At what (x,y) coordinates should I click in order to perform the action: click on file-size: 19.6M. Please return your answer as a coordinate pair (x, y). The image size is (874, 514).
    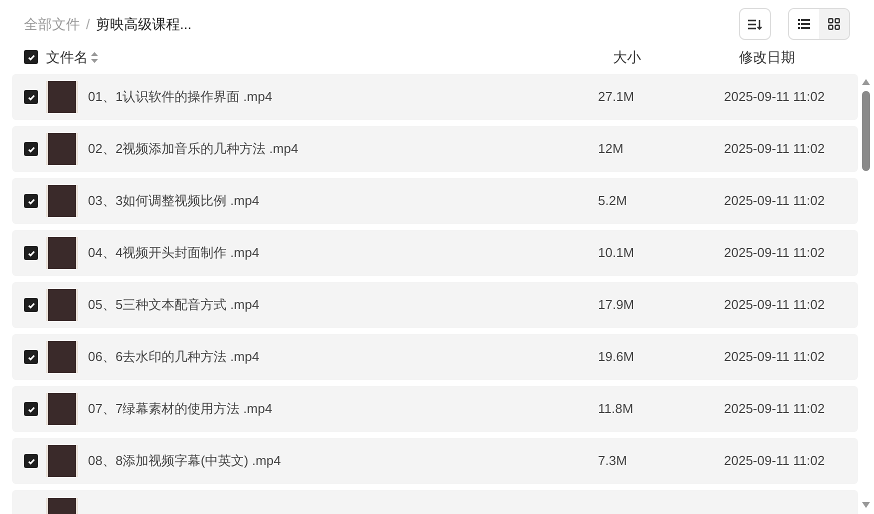
    Looking at the image, I should click on (617, 357).